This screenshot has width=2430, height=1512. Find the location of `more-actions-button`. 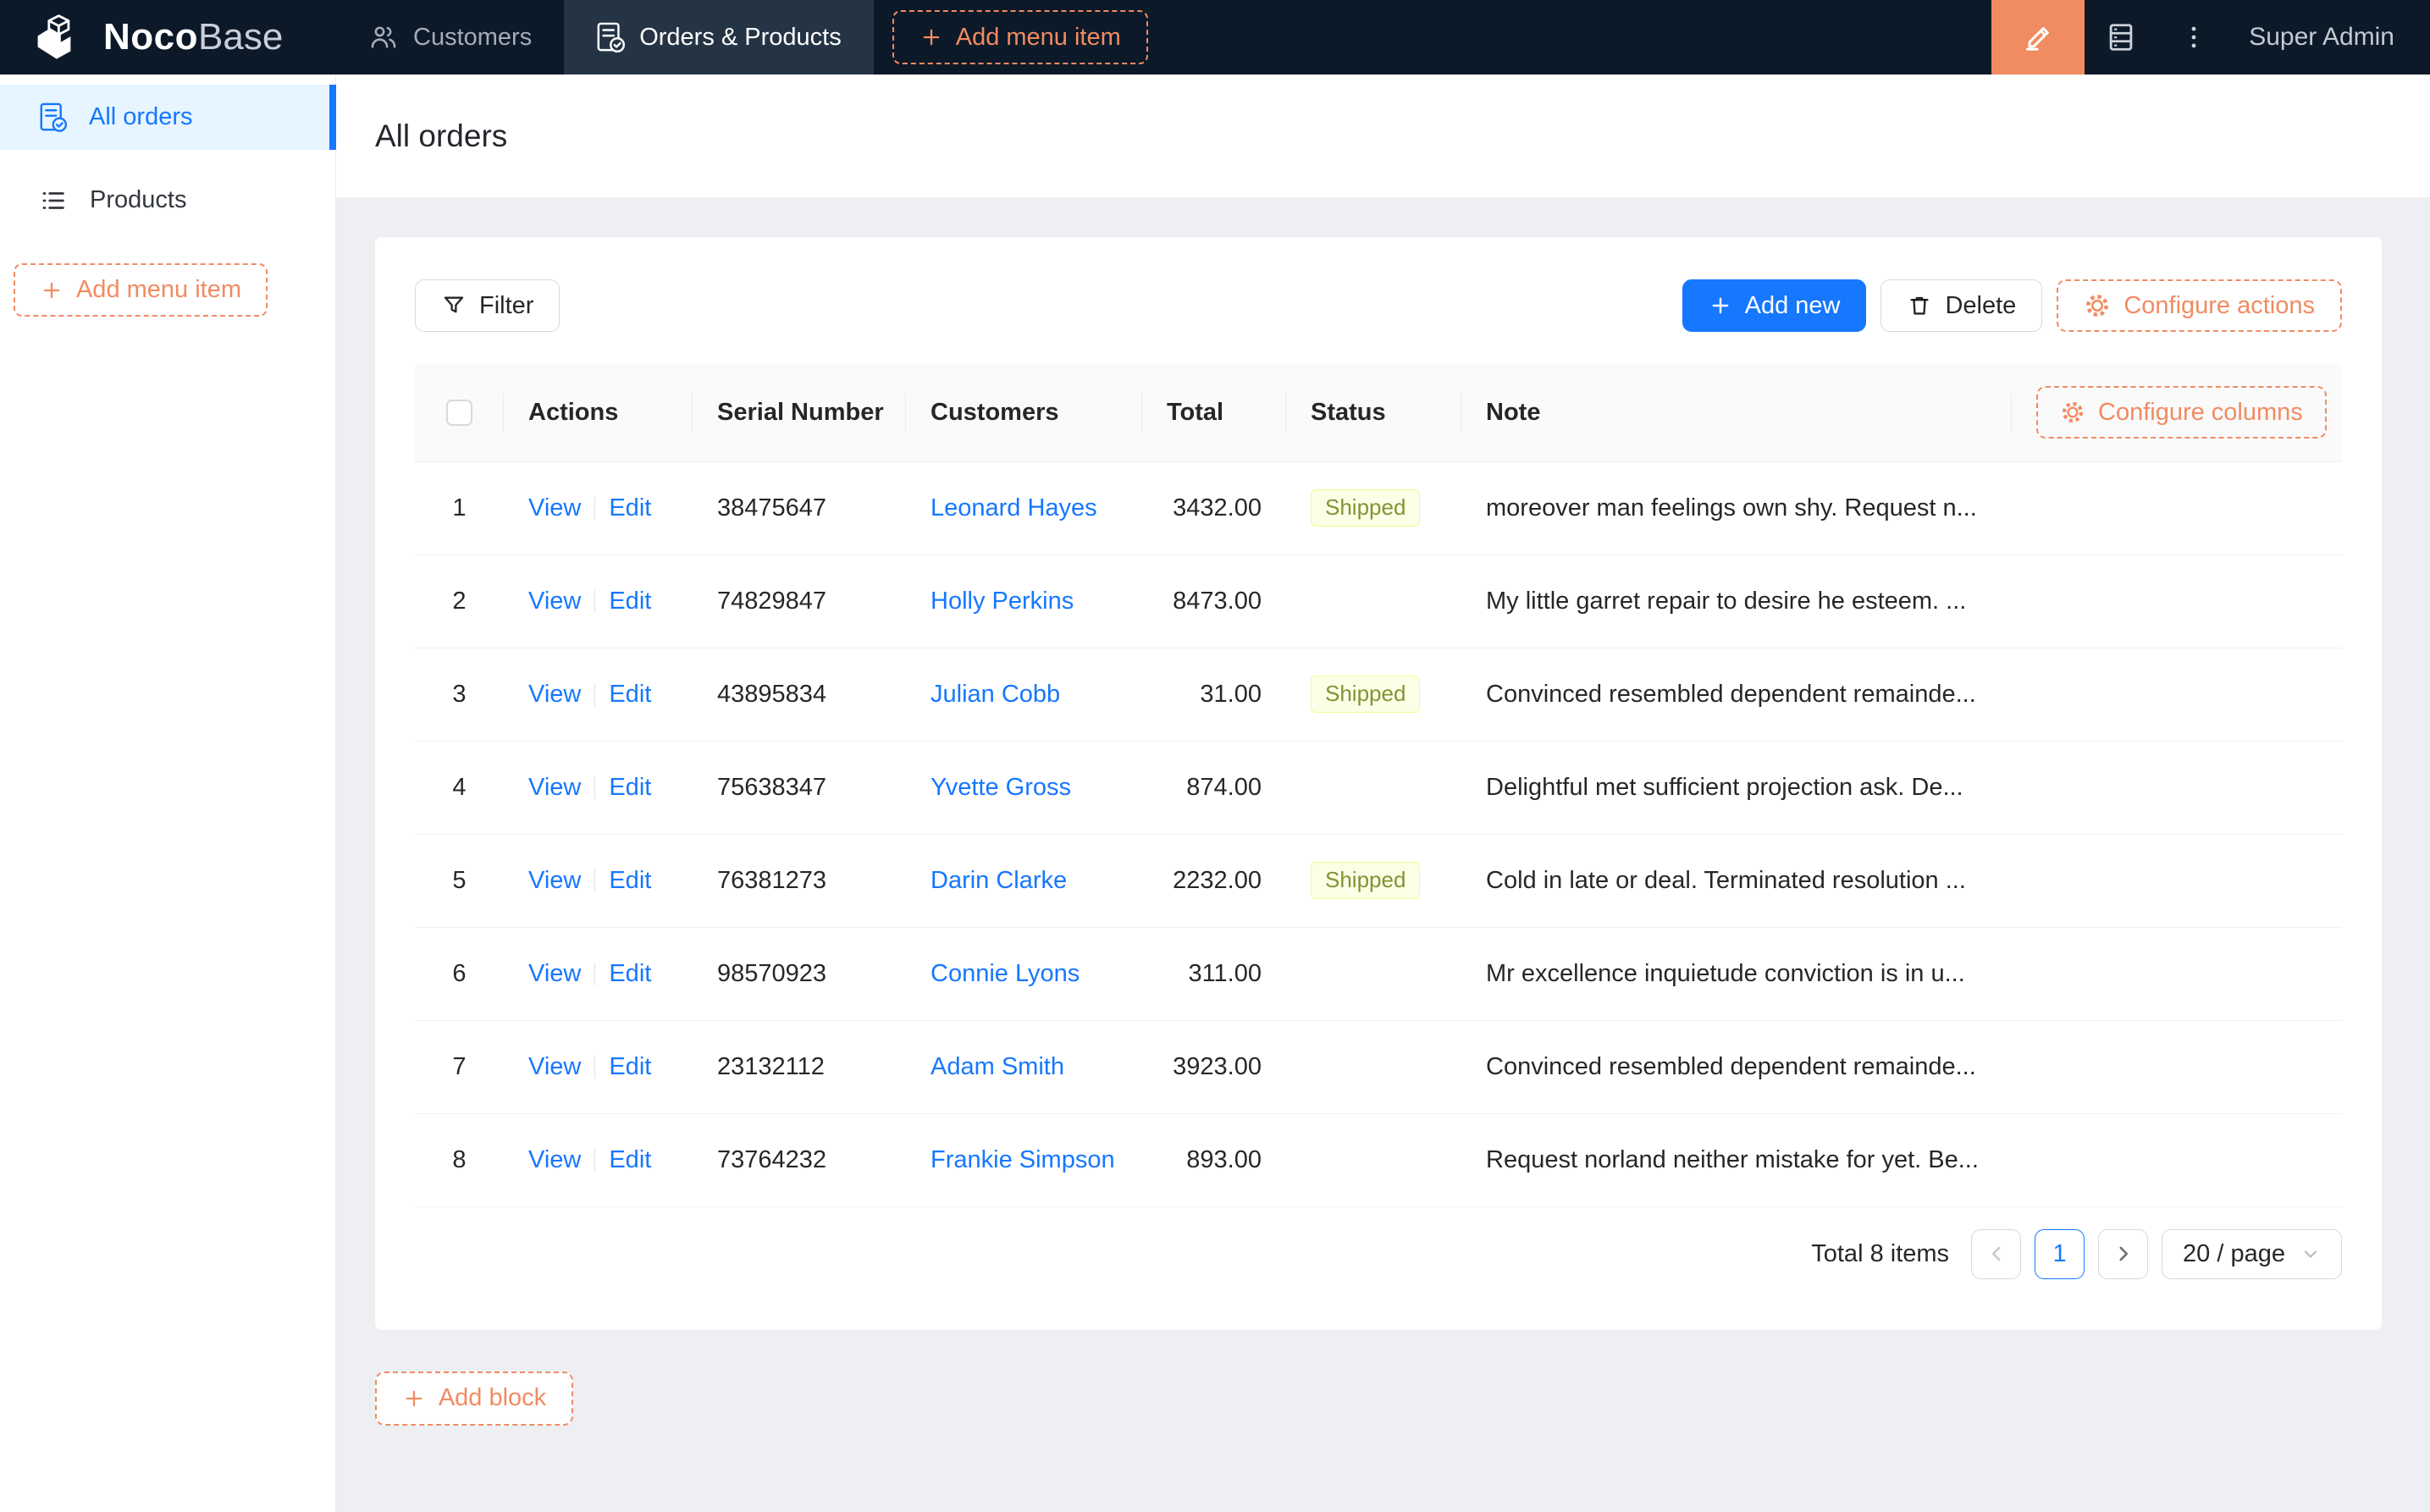

more-actions-button is located at coordinates (2193, 37).